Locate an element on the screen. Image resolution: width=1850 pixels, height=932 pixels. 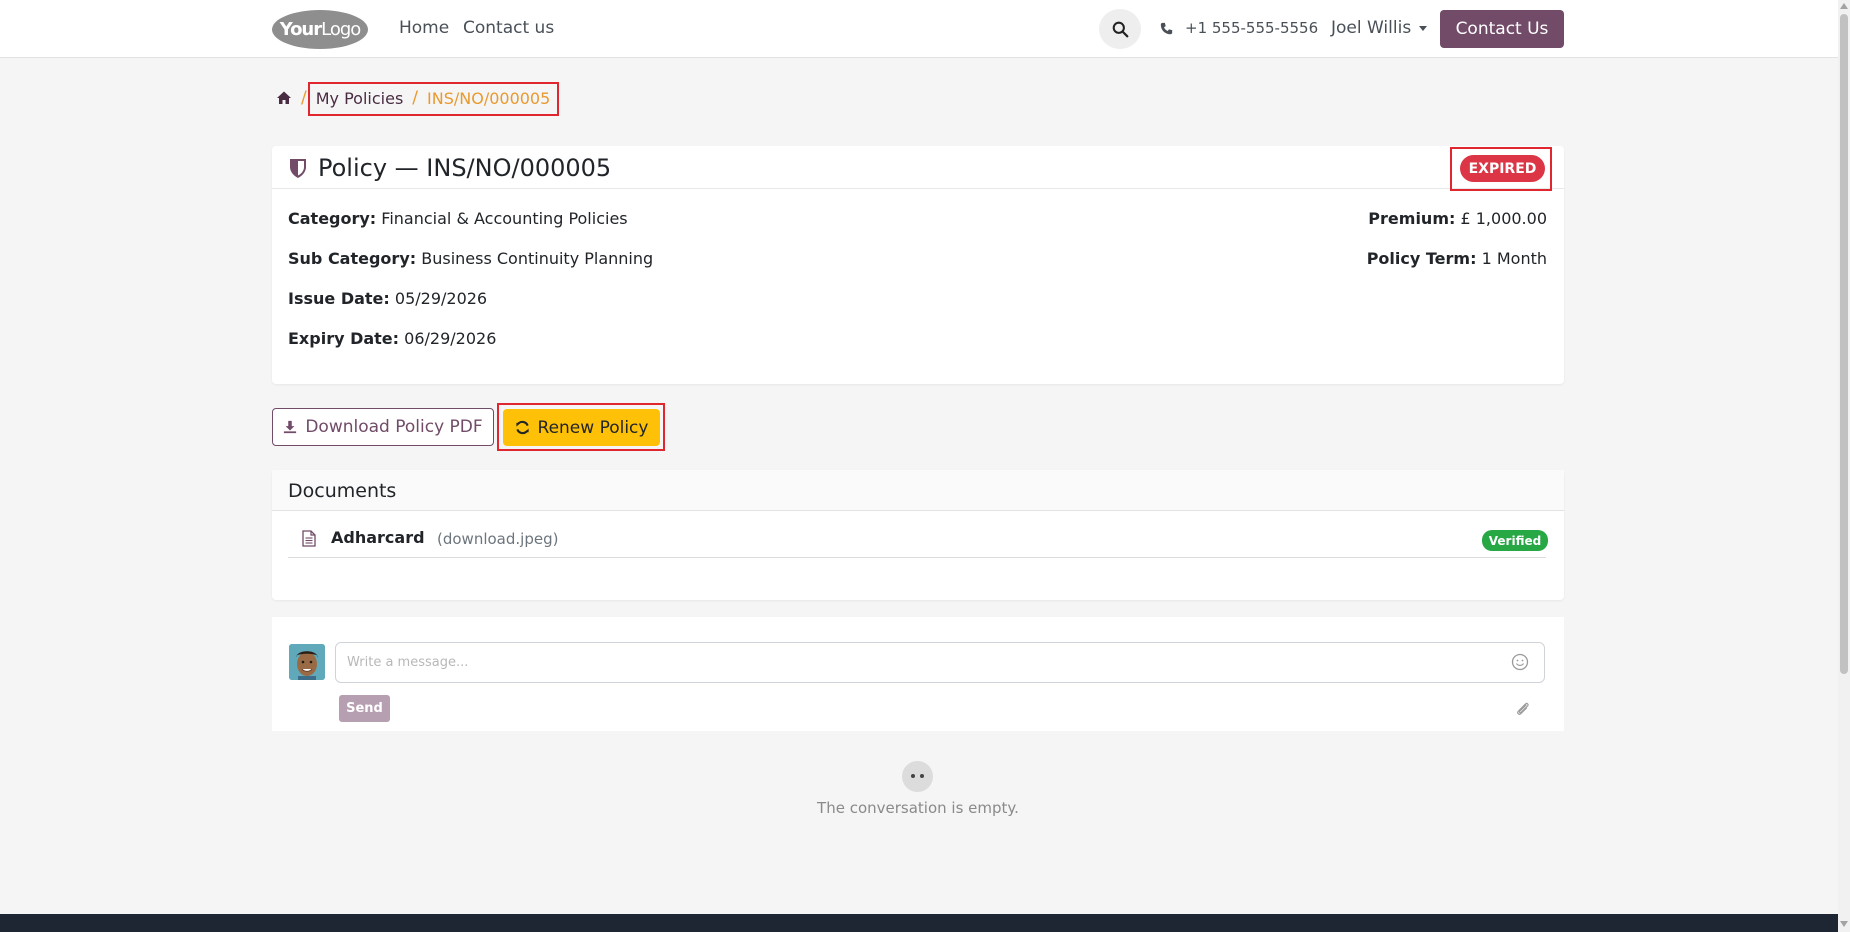
company-logo: Your Logo is located at coordinates (320, 29).